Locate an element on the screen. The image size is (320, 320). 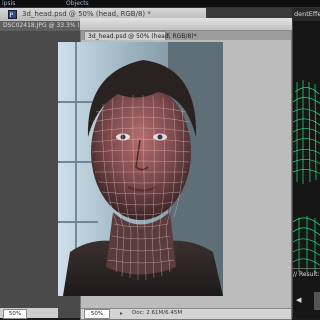
photoshop-doc-icon: P is located at coordinates (12, 14).